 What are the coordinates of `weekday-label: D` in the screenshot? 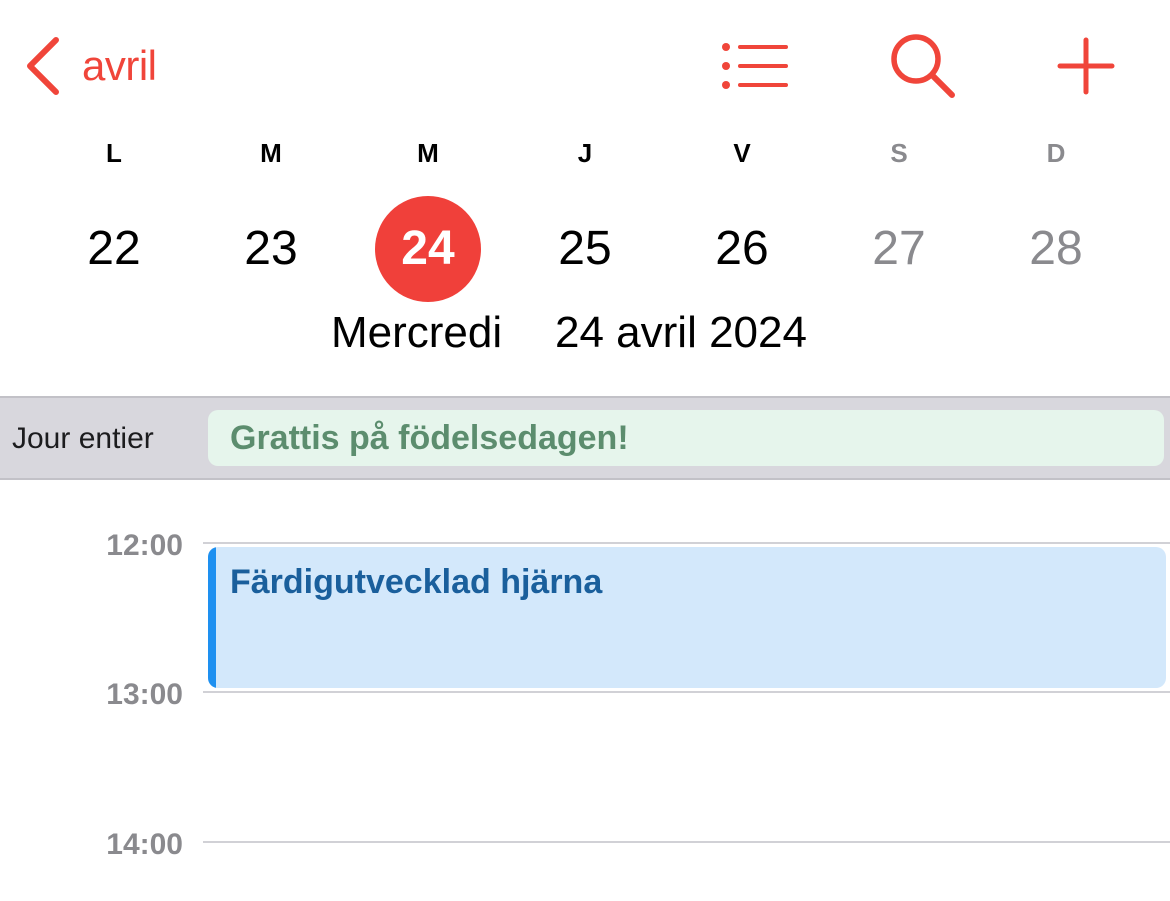 It's located at (1056, 153).